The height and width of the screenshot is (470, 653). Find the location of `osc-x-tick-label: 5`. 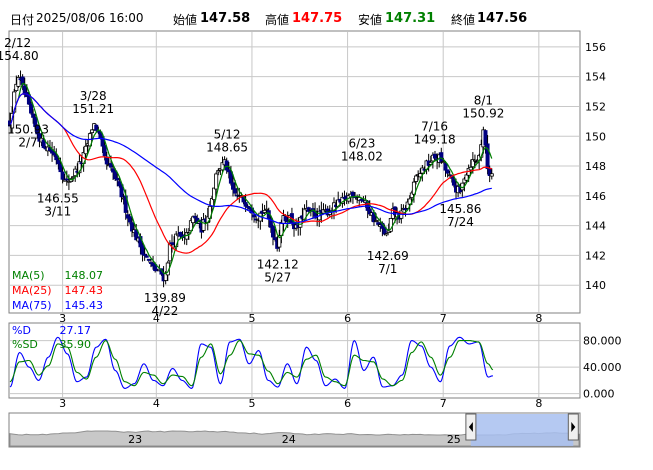

osc-x-tick-label: 5 is located at coordinates (251, 403).